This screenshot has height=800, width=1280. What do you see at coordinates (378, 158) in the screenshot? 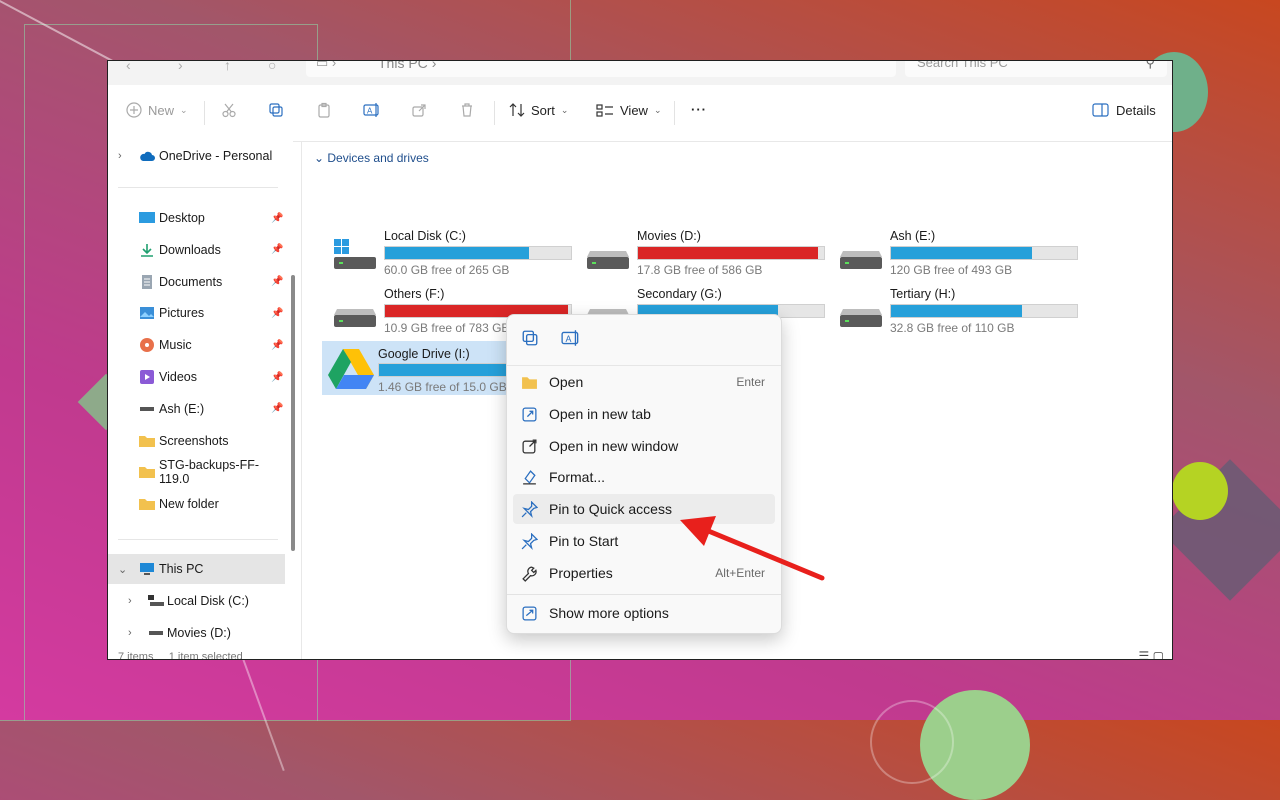
I see `section-title: Devices and drives` at bounding box center [378, 158].